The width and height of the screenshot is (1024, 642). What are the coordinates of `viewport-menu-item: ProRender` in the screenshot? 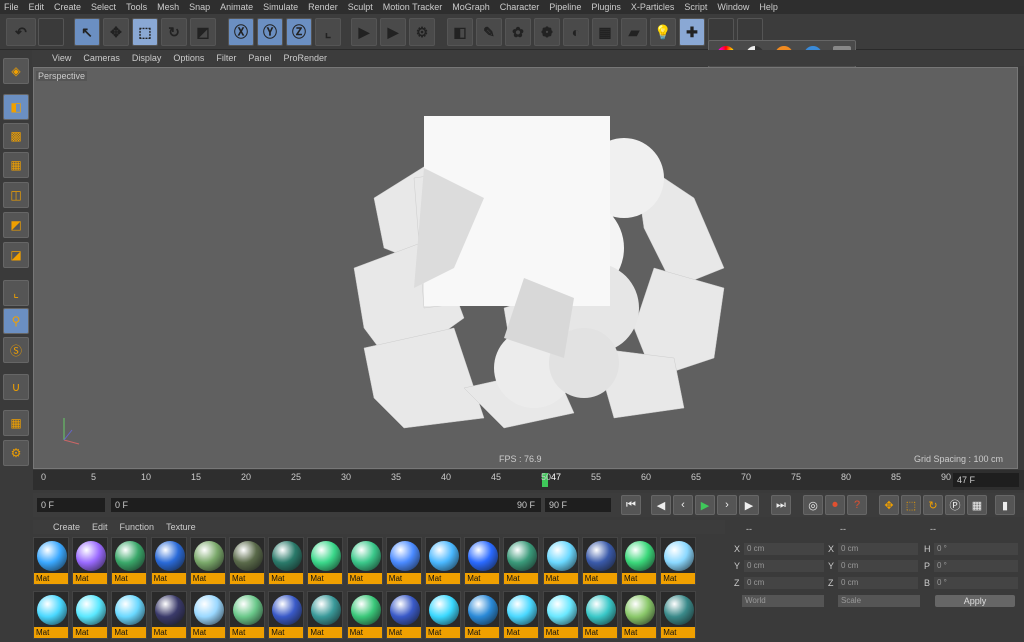 It's located at (305, 58).